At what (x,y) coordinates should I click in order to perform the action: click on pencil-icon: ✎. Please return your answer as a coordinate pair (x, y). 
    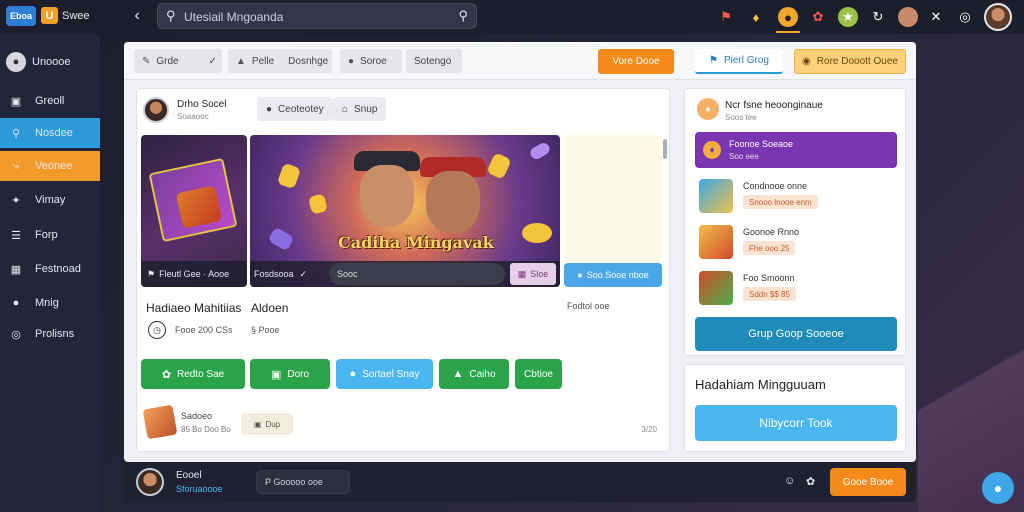
    Looking at the image, I should click on (146, 61).